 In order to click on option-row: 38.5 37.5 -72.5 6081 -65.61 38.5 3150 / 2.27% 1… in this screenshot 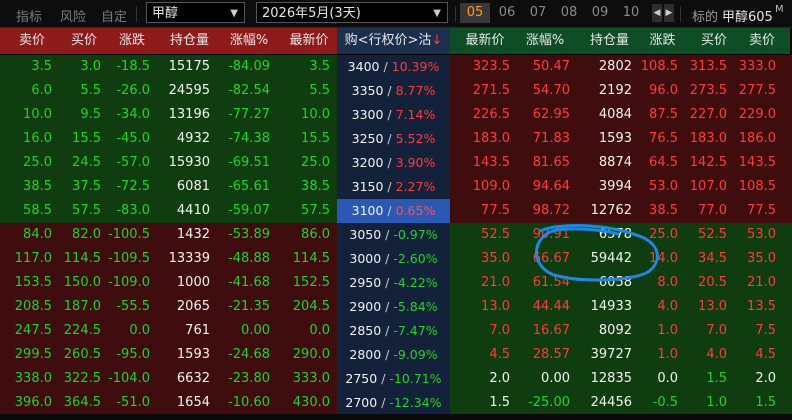, I will do `click(396, 187)`.